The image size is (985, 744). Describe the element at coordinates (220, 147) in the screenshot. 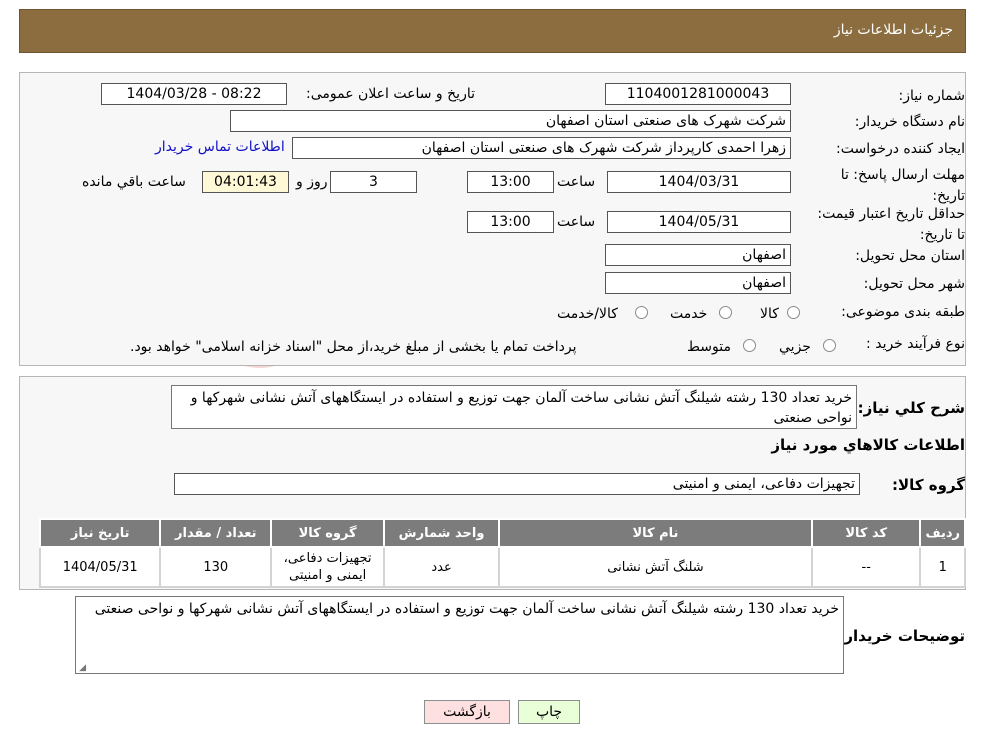

I see `buyer-contact-link: اطلاعات تماس خریدار` at that location.